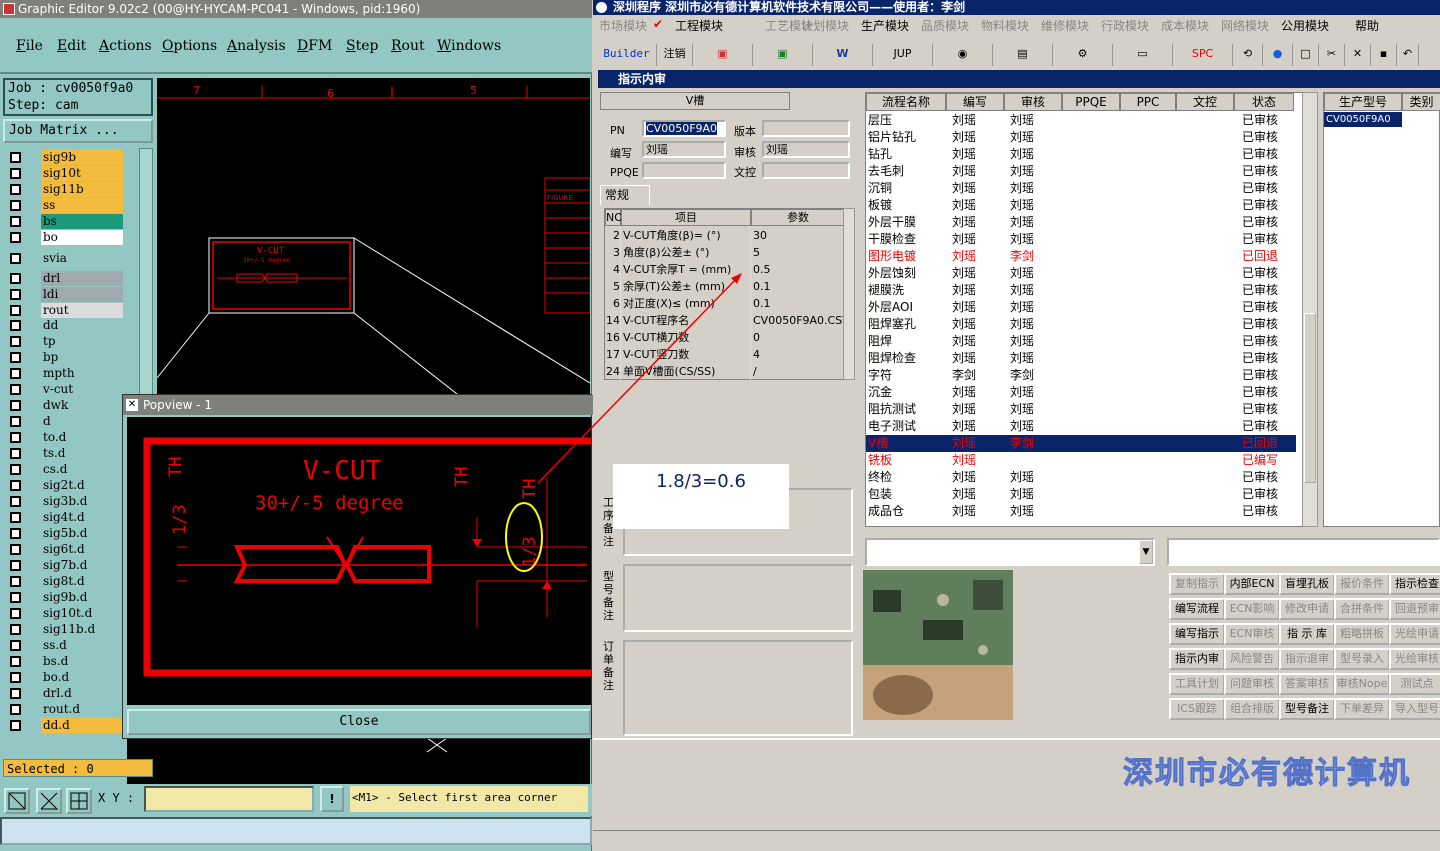  I want to click on search-field, so click(1303, 552).